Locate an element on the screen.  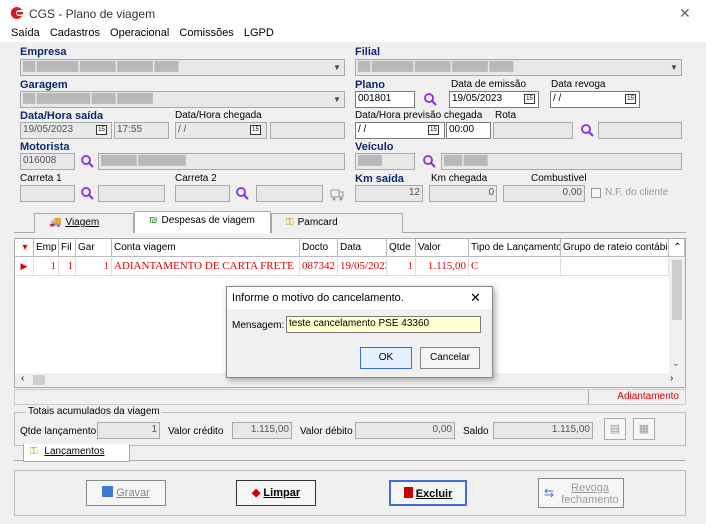
saldo-label: Saldo is located at coordinates (476, 431).